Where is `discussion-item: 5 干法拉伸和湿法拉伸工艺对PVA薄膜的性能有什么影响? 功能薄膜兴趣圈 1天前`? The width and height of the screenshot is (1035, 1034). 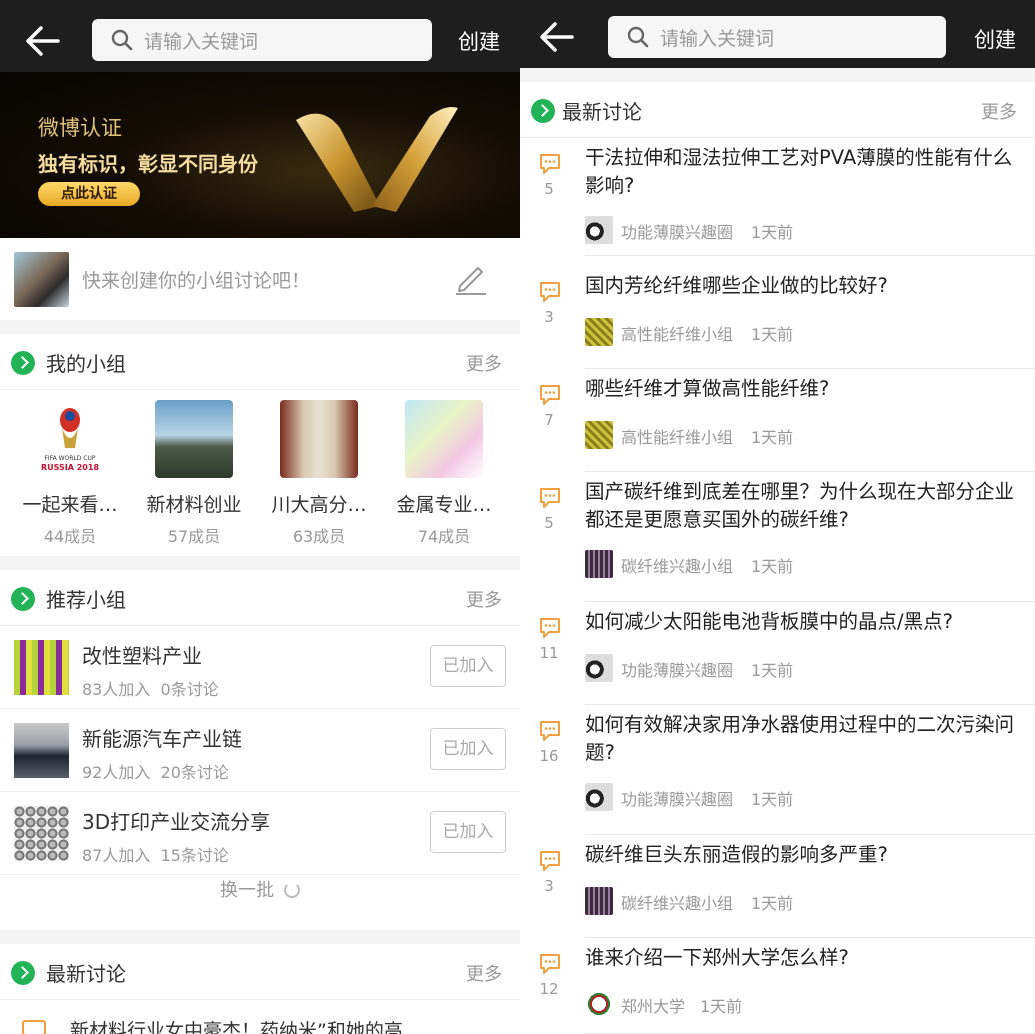 discussion-item: 5 干法拉伸和湿法拉伸工艺对PVA薄膜的性能有什么影响? 功能薄膜兴趣圈 1天前 is located at coordinates (777, 197).